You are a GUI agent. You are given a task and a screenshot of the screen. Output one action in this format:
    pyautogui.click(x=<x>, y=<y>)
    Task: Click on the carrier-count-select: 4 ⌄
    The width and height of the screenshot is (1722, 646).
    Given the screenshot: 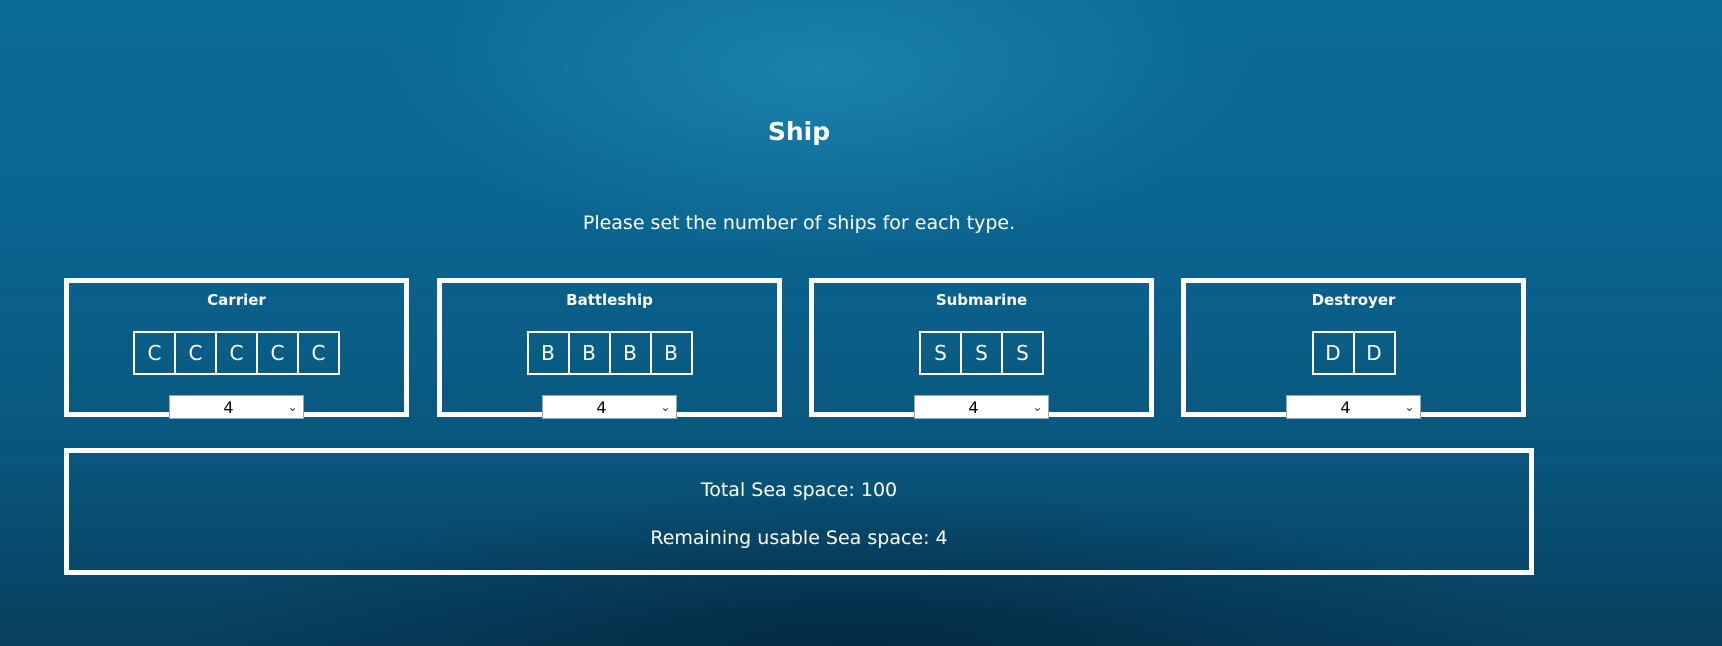 What is the action you would take?
    pyautogui.click(x=236, y=407)
    